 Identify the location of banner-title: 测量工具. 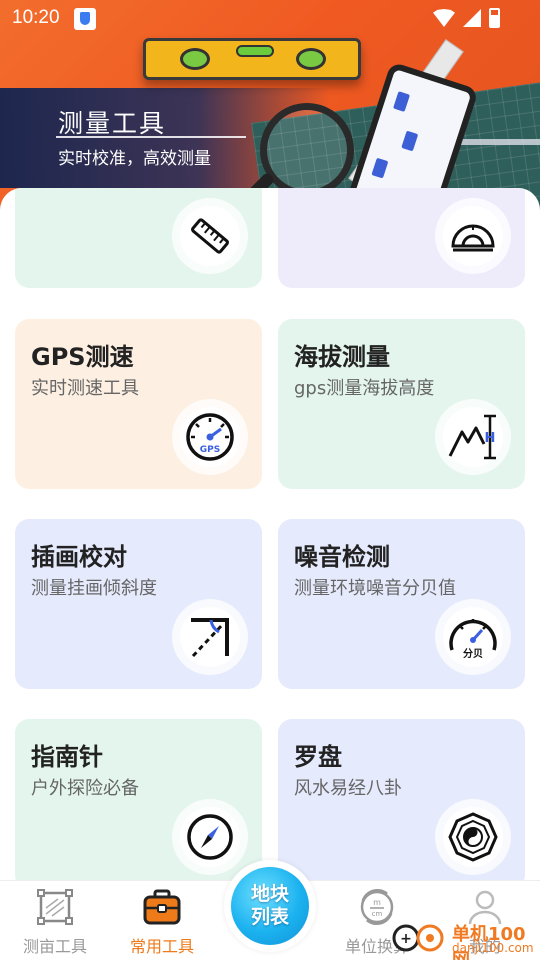
(112, 123).